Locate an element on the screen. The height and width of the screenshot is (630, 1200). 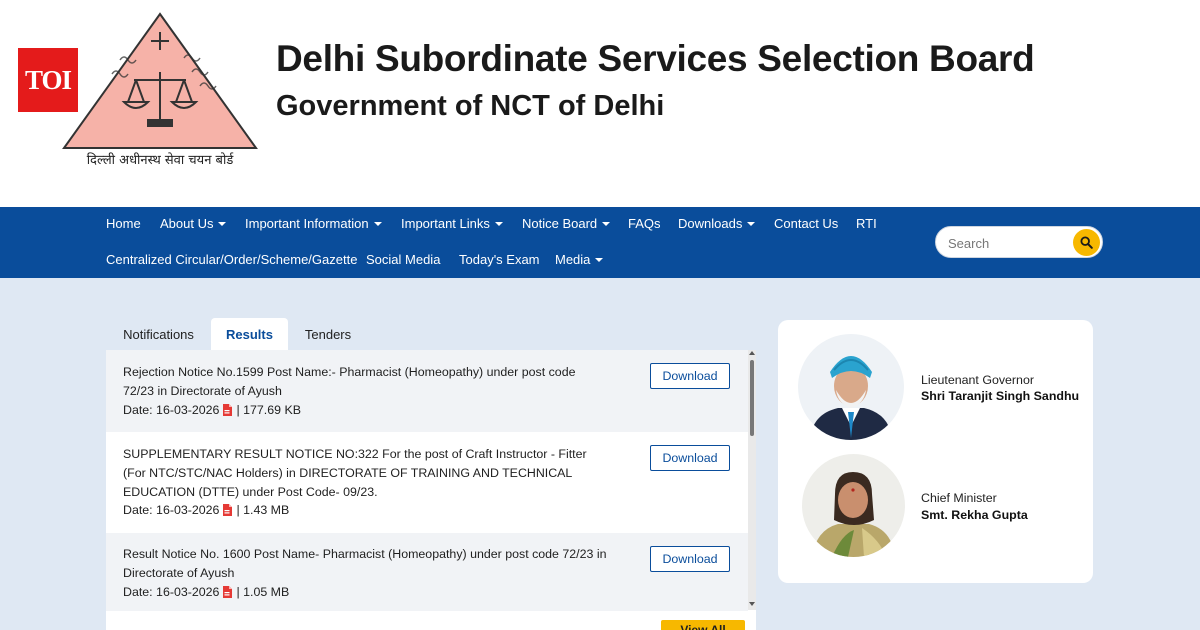
nav-label: Social Media is located at coordinates (403, 259).